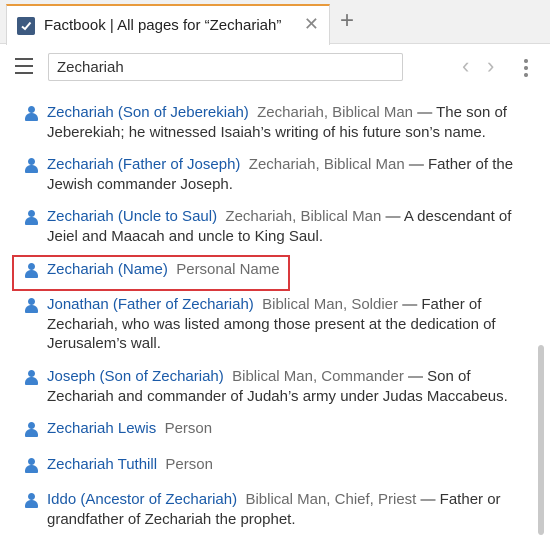  I want to click on forward-icon: ›, so click(490, 66).